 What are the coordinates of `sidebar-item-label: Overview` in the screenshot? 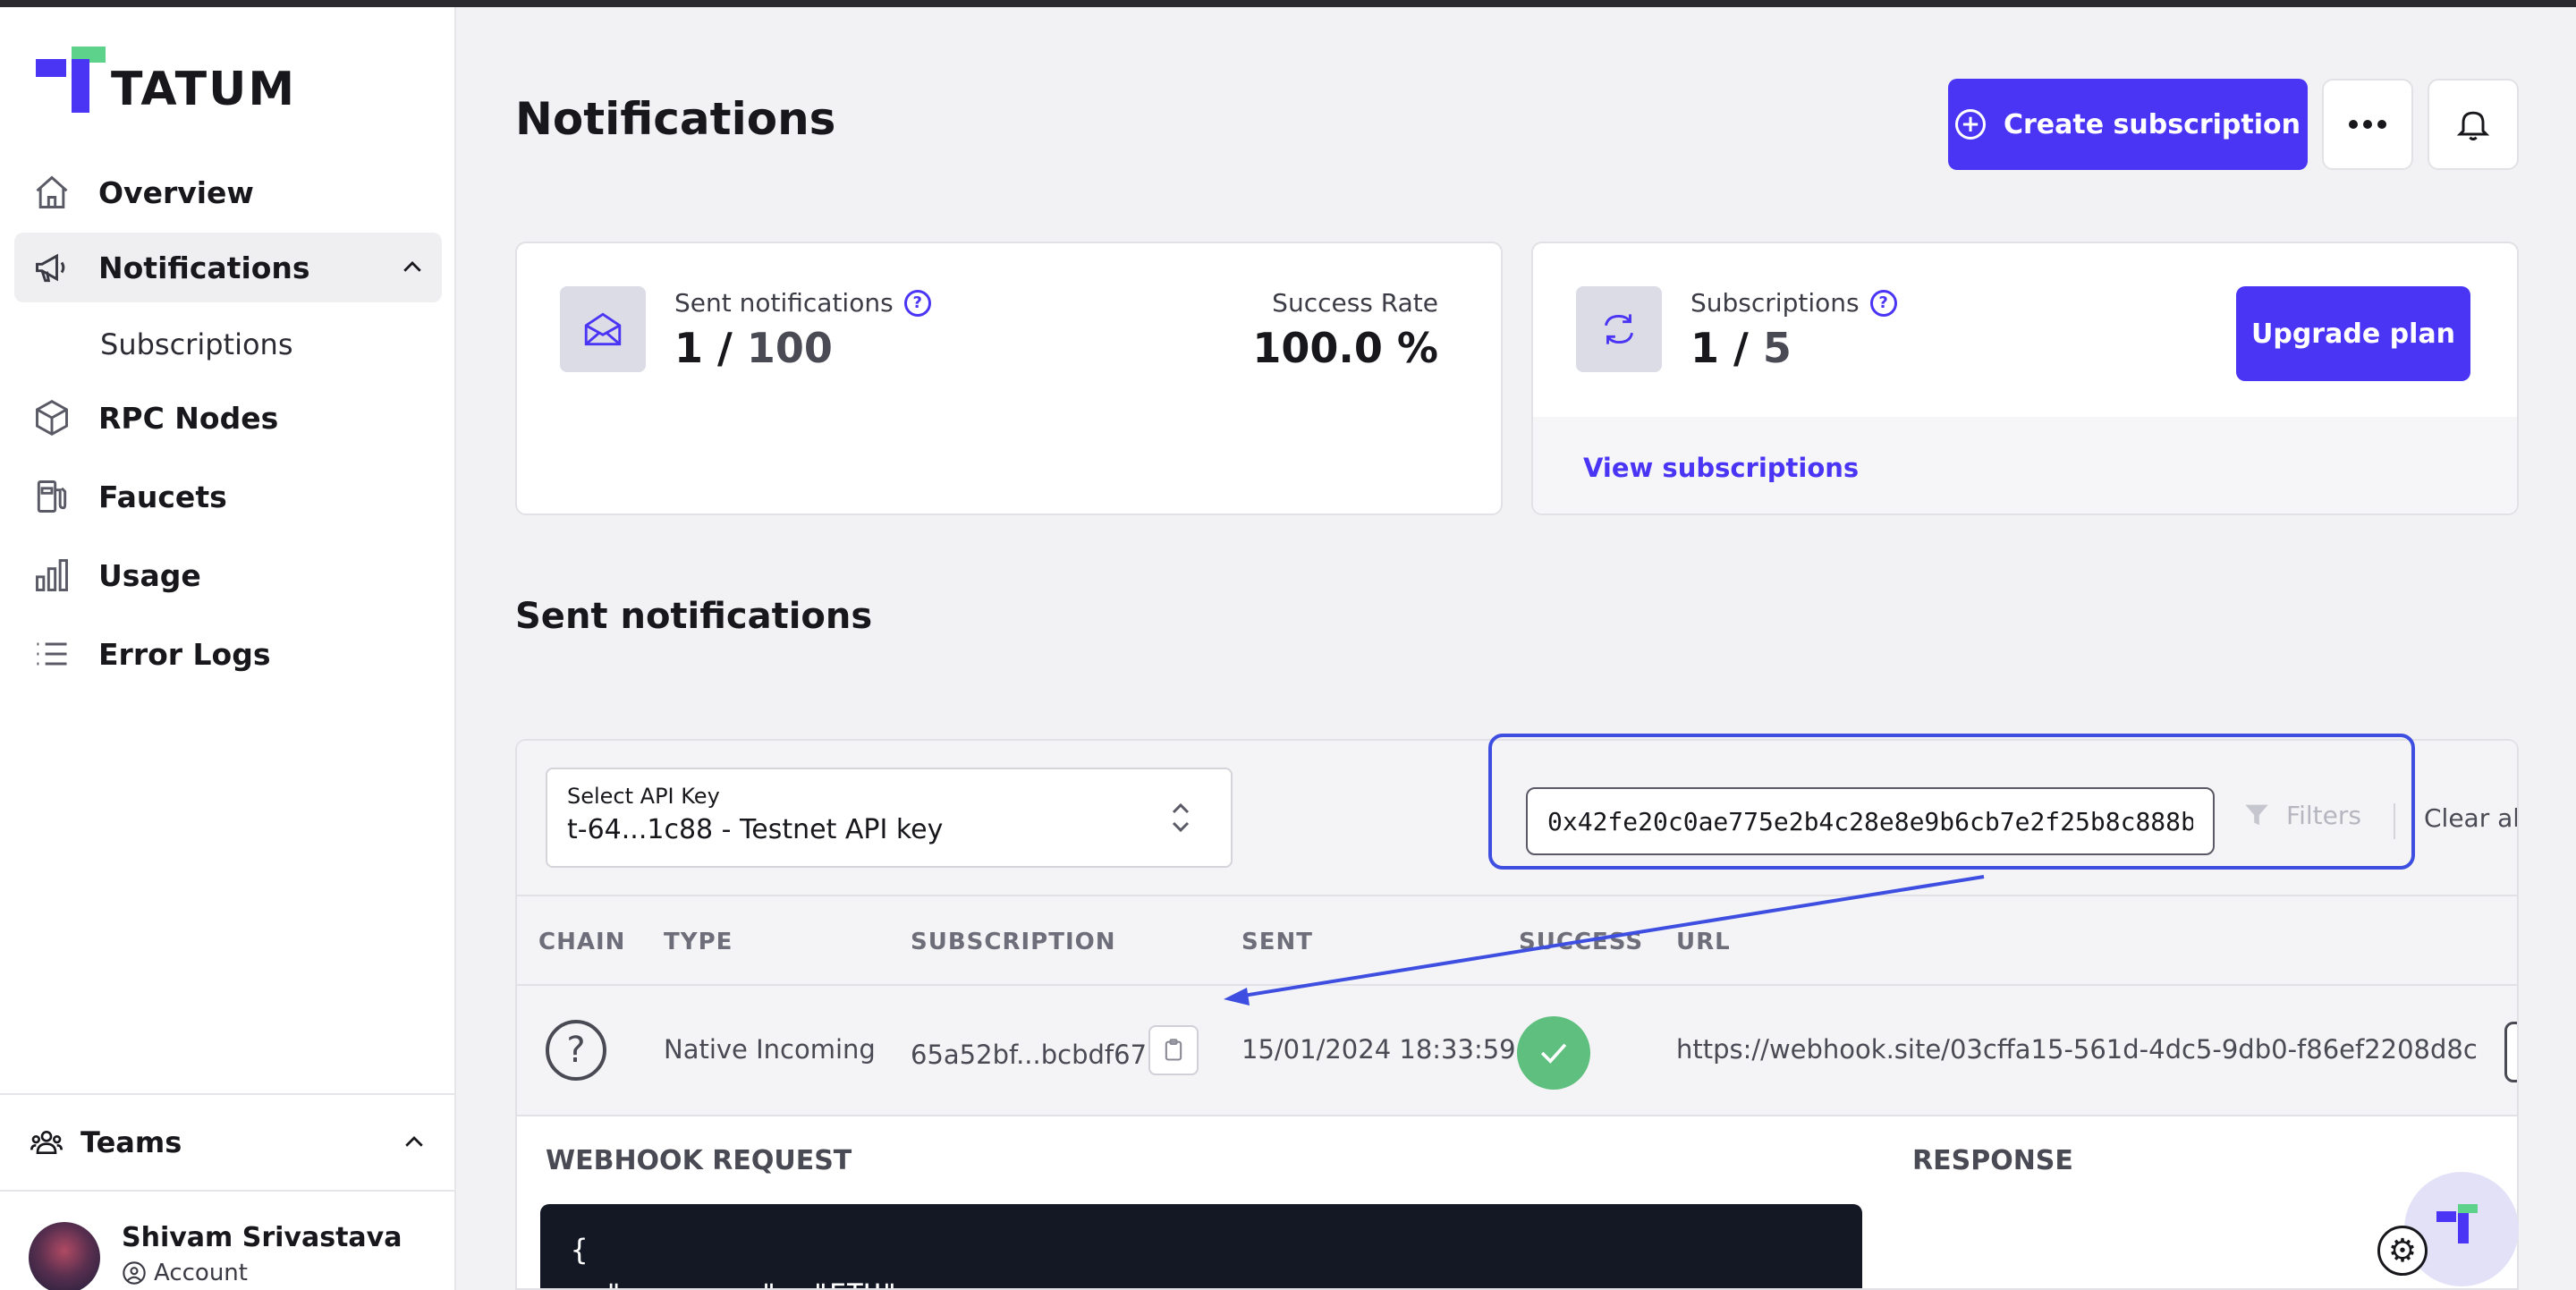 It's located at (176, 192).